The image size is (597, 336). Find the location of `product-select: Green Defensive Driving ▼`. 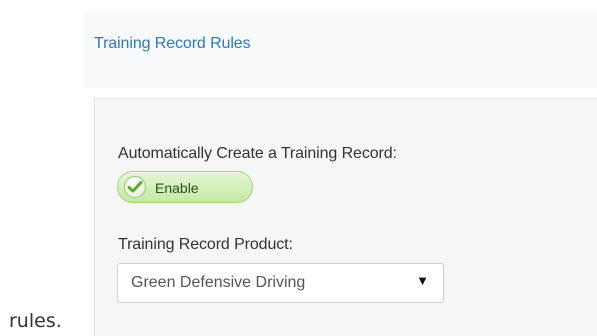

product-select: Green Defensive Driving ▼ is located at coordinates (280, 283).